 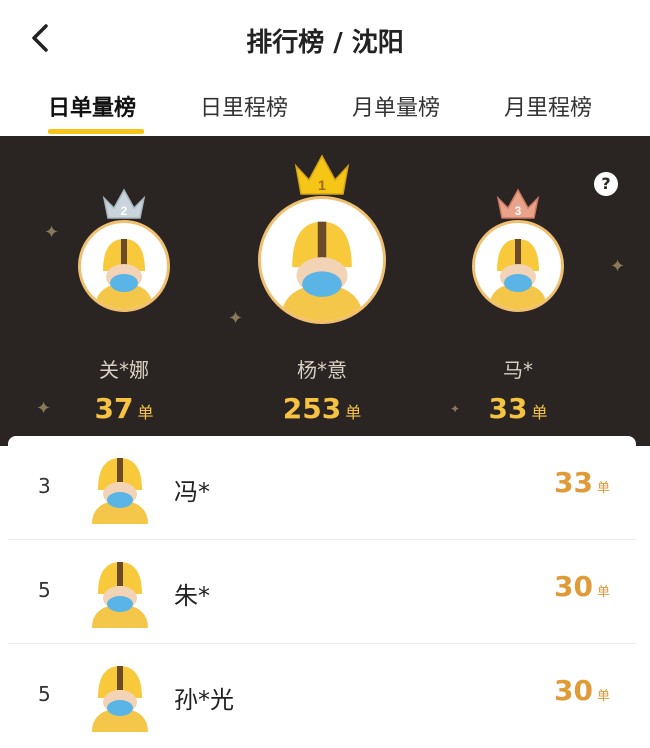 What do you see at coordinates (548, 106) in the screenshot?
I see `tab-monthly-mileage: 月里程榜` at bounding box center [548, 106].